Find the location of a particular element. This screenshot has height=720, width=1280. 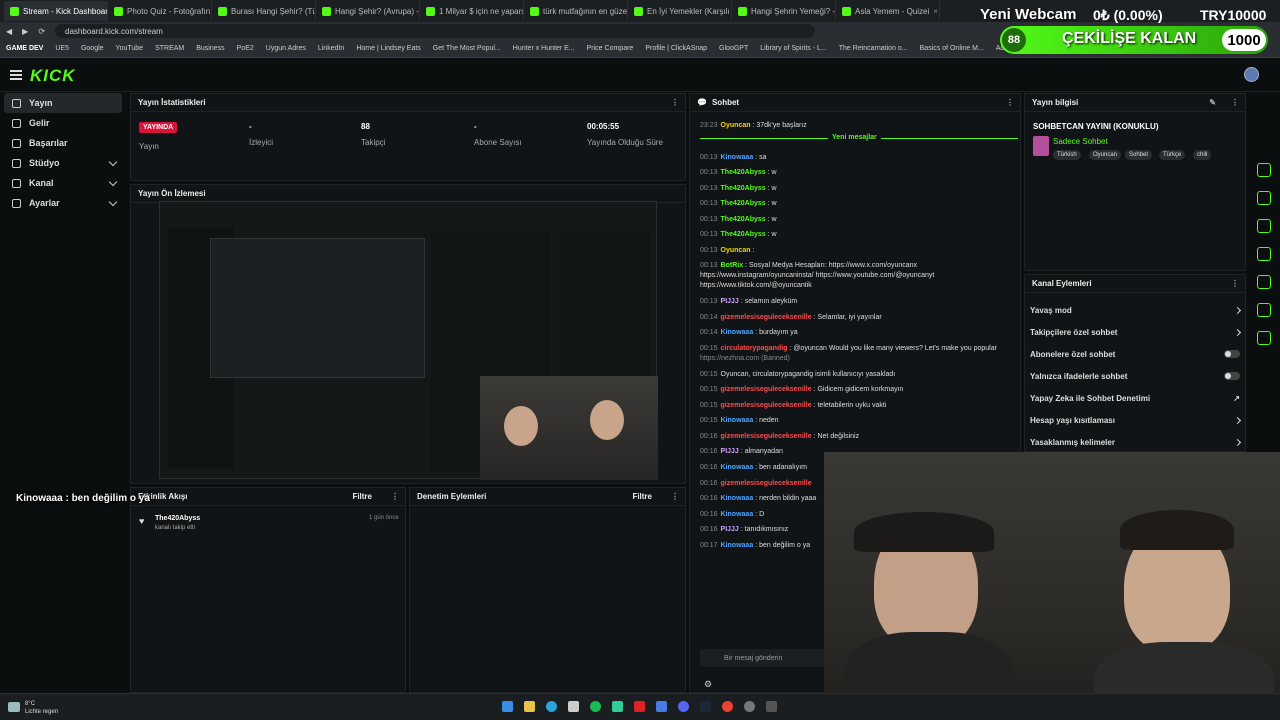

bookmark-item: GAME DEV is located at coordinates (24, 48).